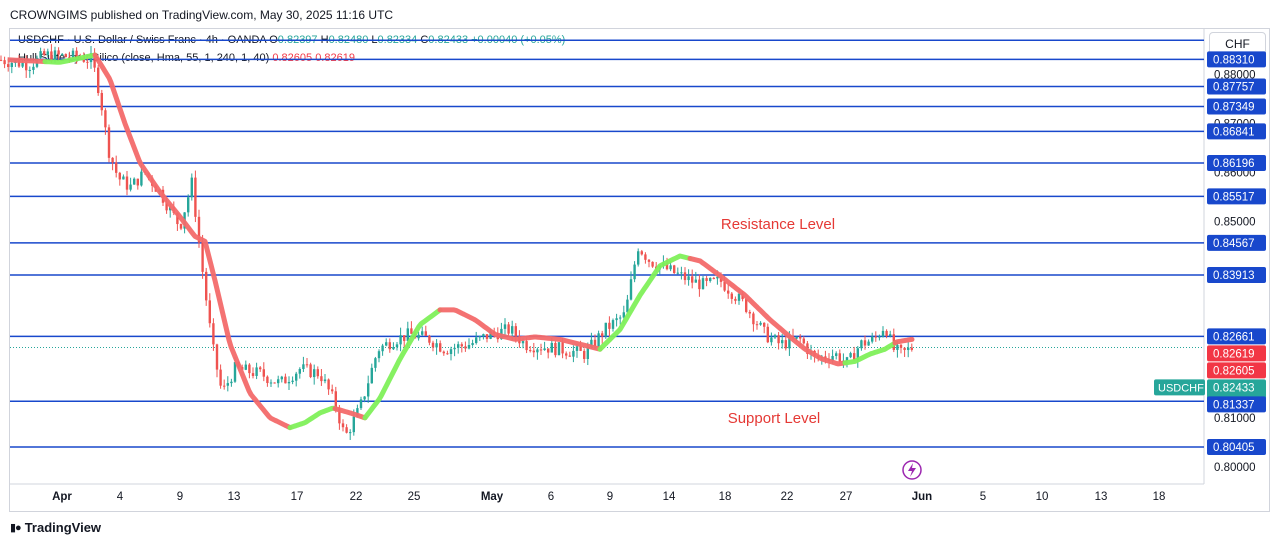  I want to click on support-label: Support Level, so click(774, 418).